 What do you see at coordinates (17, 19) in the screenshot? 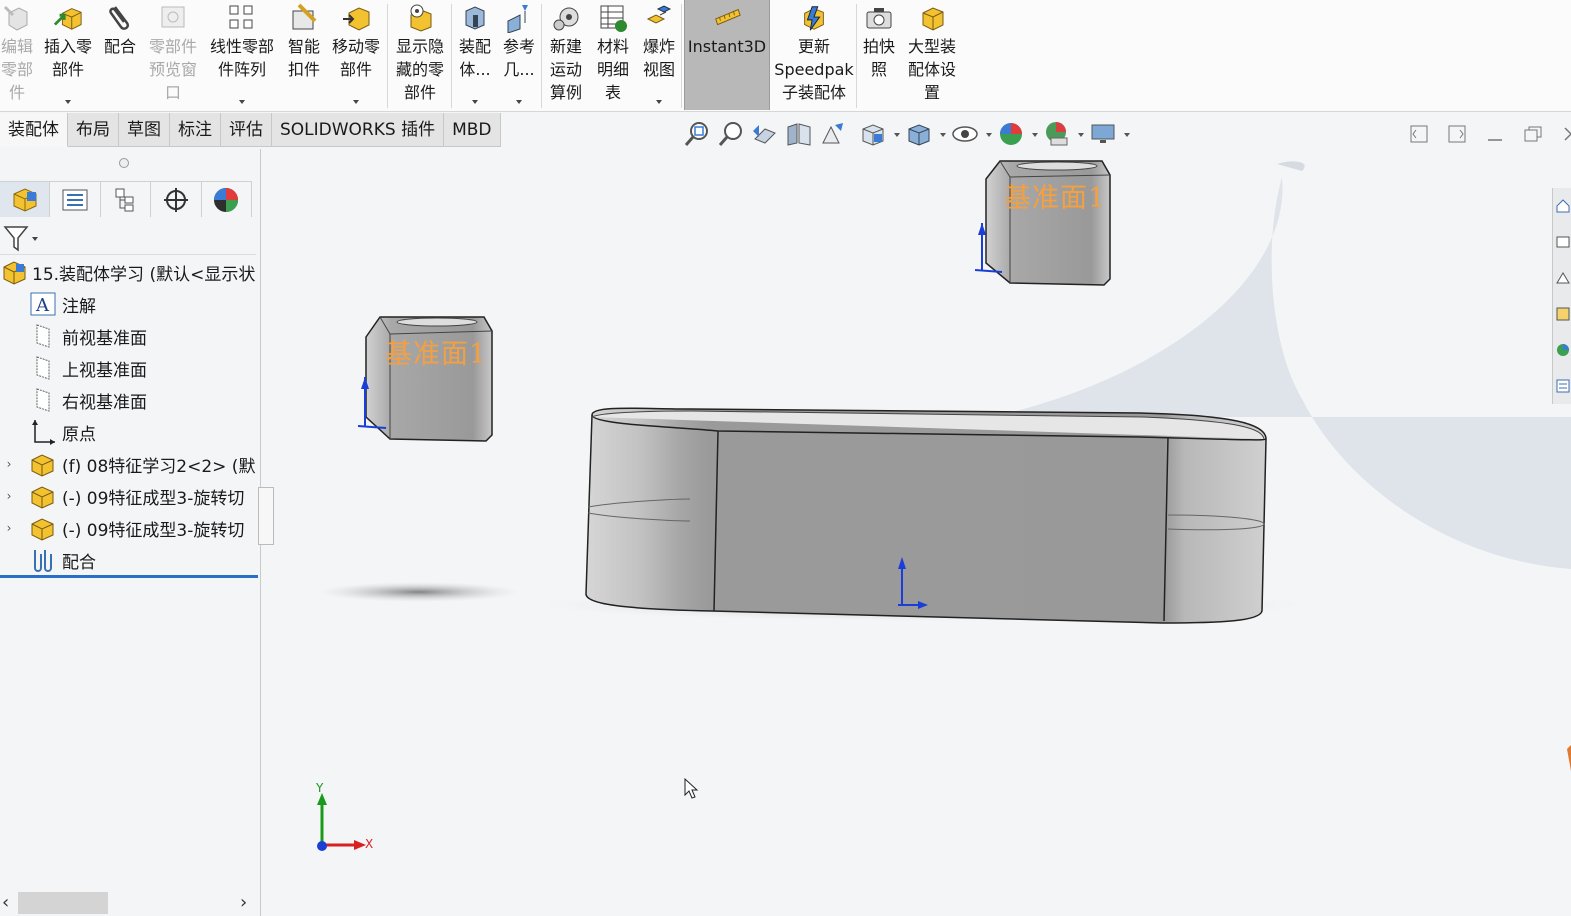
I see `edit-component-icon` at bounding box center [17, 19].